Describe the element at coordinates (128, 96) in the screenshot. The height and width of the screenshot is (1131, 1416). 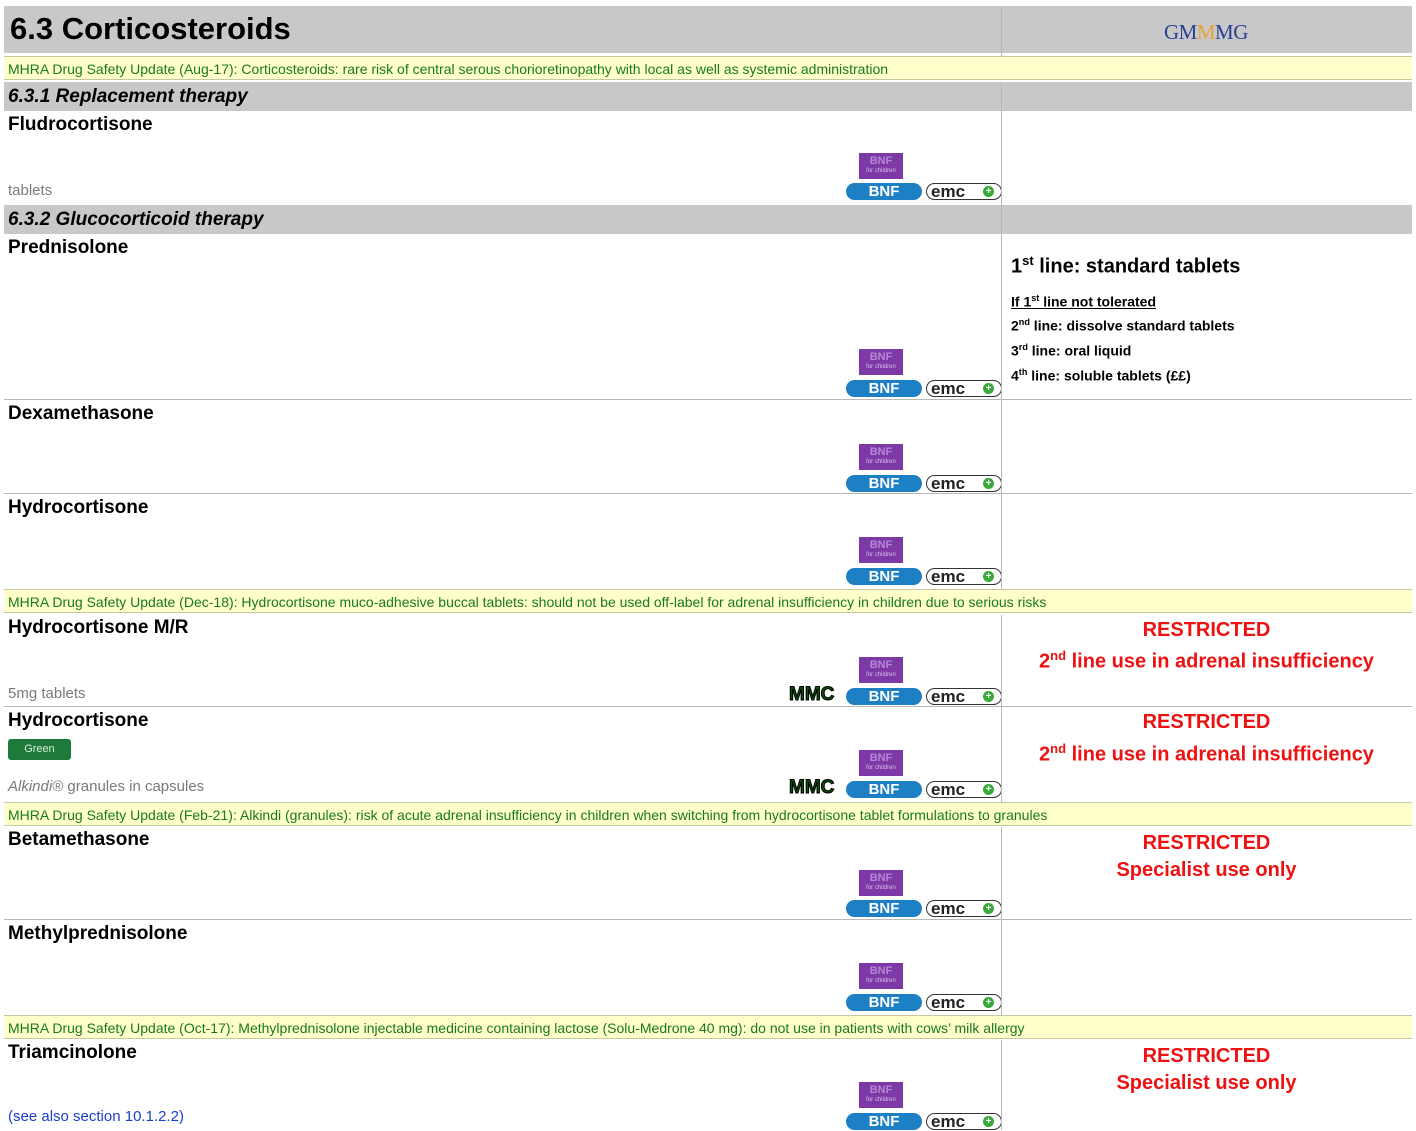
I see `section-title: 6.3.1 Replacement therapy` at that location.